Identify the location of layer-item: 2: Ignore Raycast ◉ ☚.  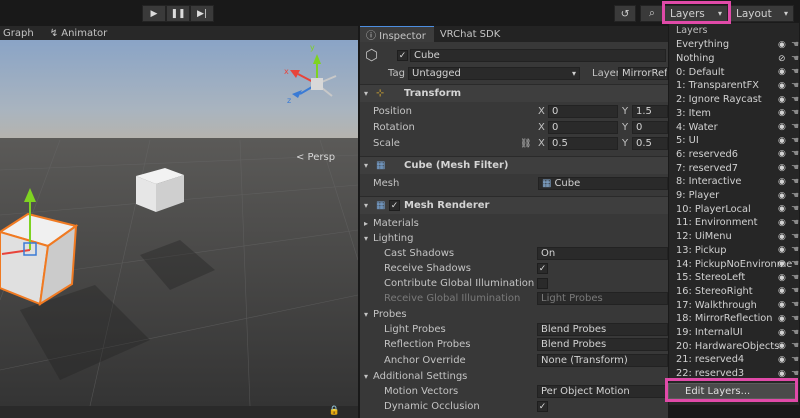
(734, 100).